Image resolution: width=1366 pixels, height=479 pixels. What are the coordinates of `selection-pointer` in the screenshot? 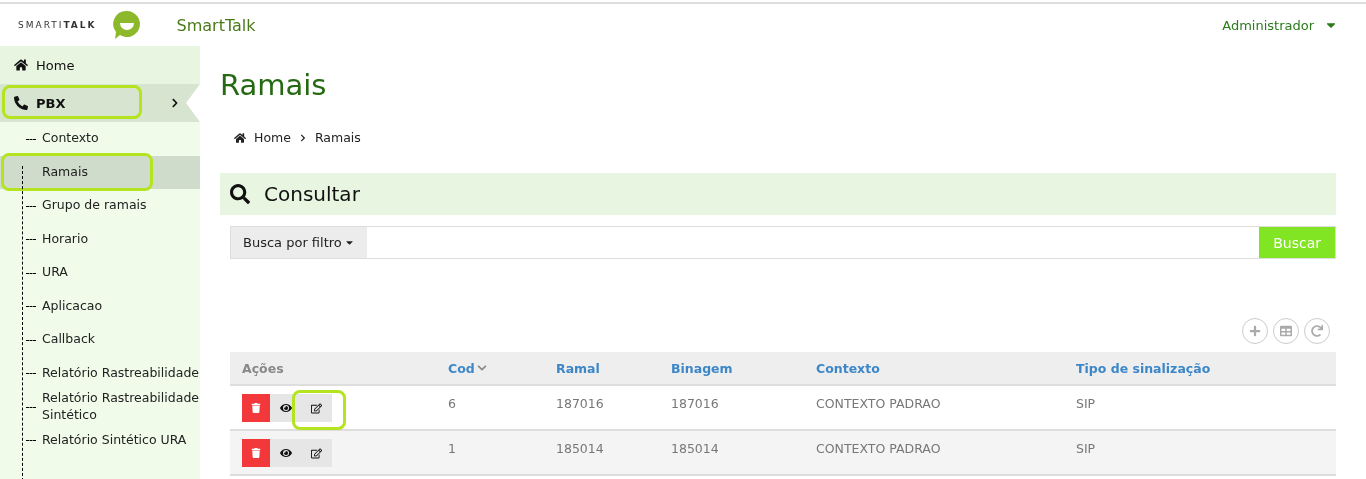 It's located at (193, 103).